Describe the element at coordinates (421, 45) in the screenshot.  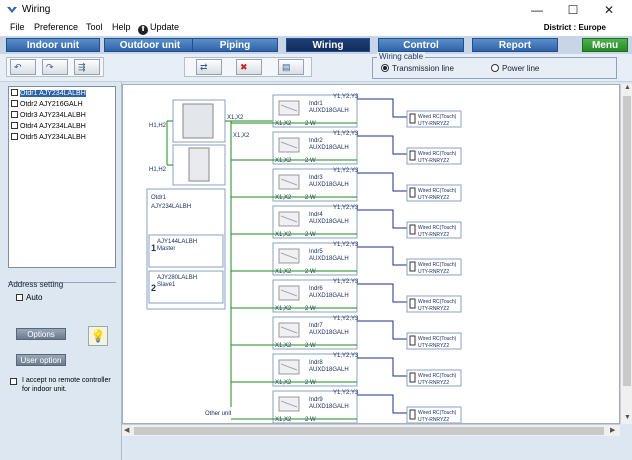
I see `tab-control: Control` at that location.